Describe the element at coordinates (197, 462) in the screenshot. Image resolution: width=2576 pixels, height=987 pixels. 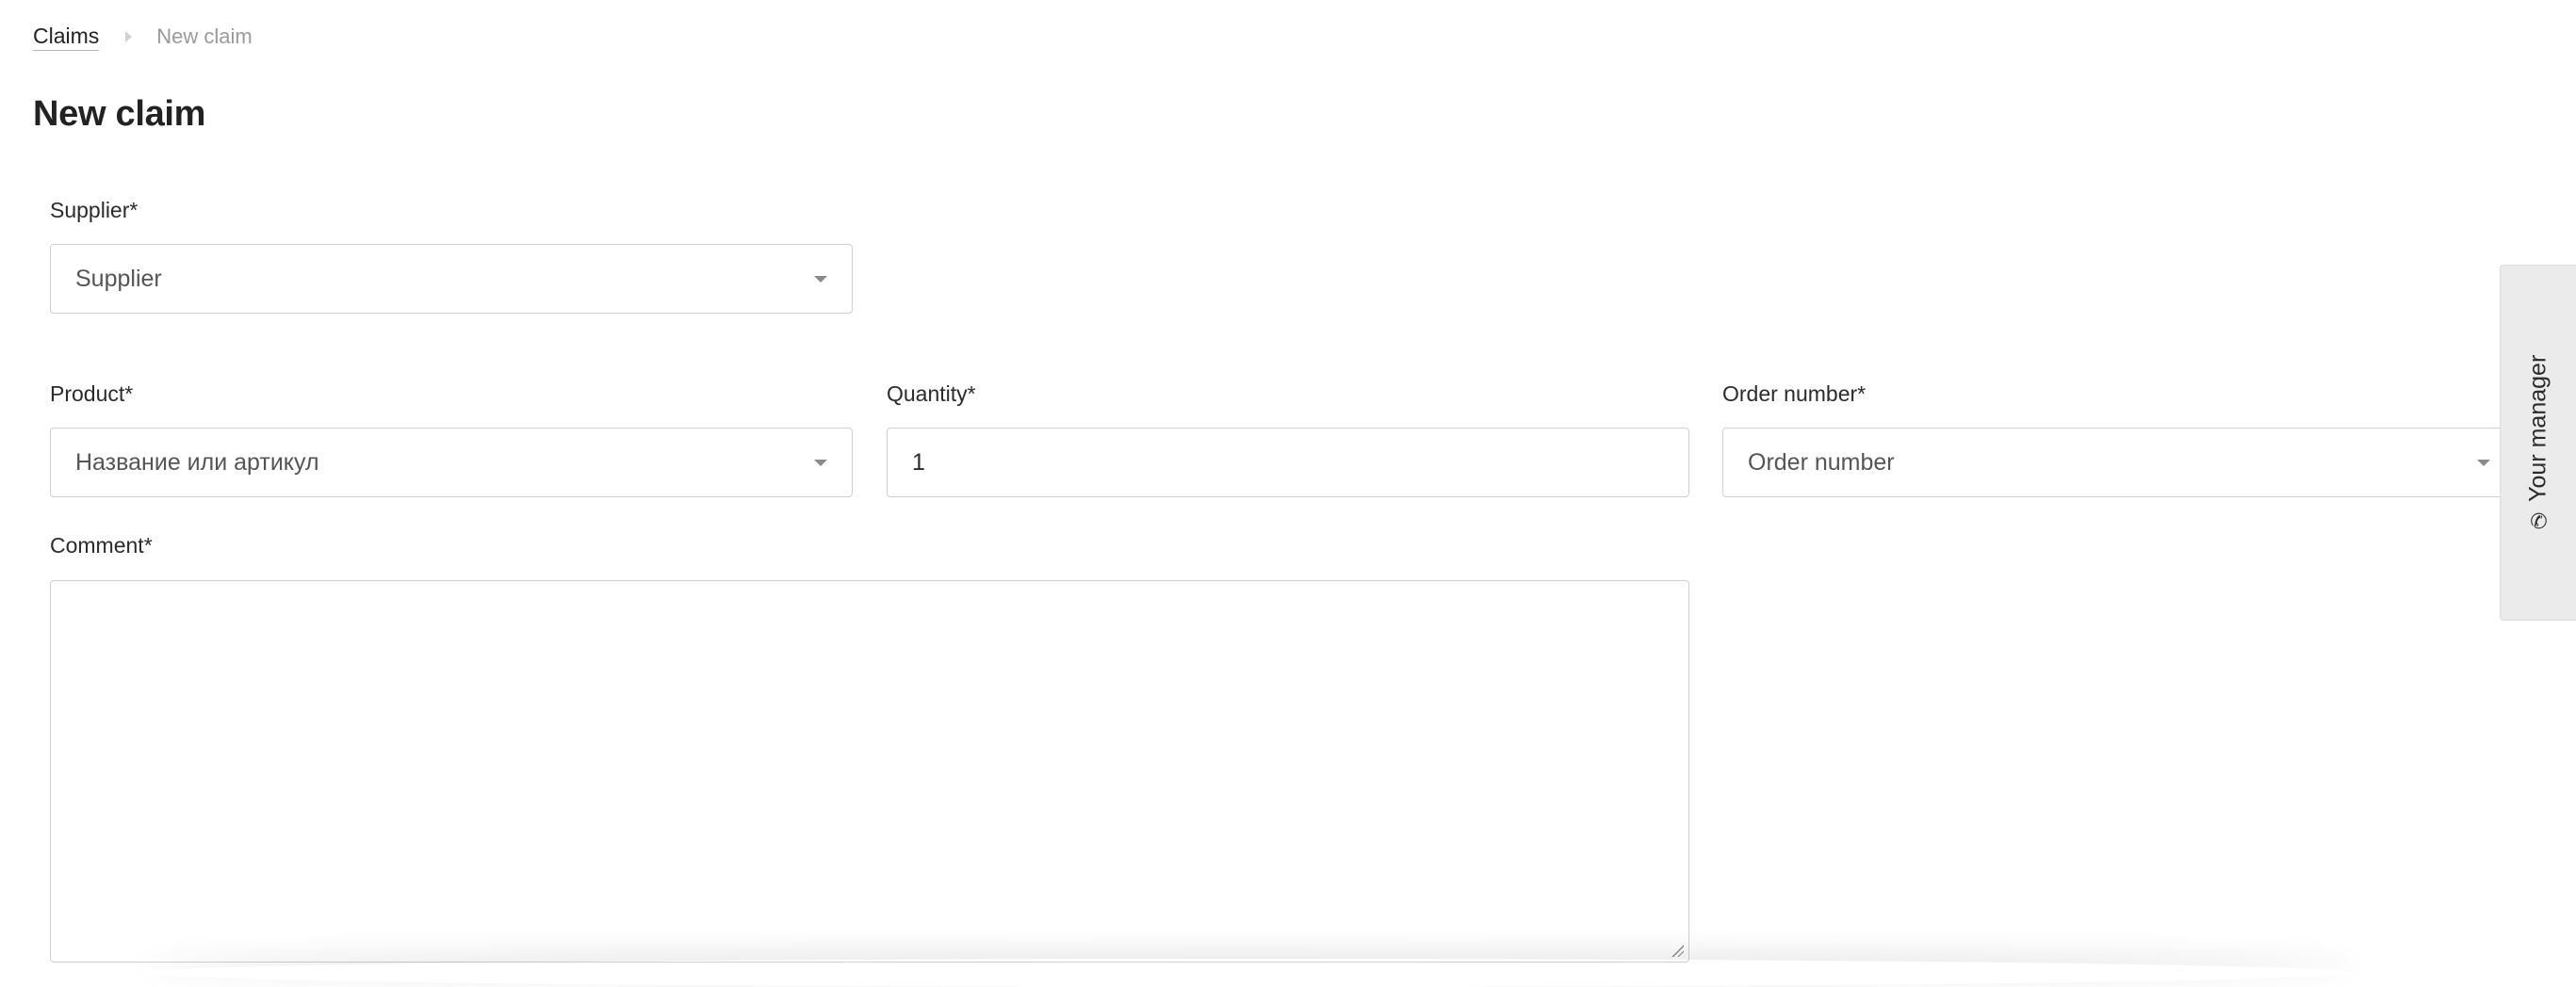
I see `product-select-value: Название или артикул` at that location.